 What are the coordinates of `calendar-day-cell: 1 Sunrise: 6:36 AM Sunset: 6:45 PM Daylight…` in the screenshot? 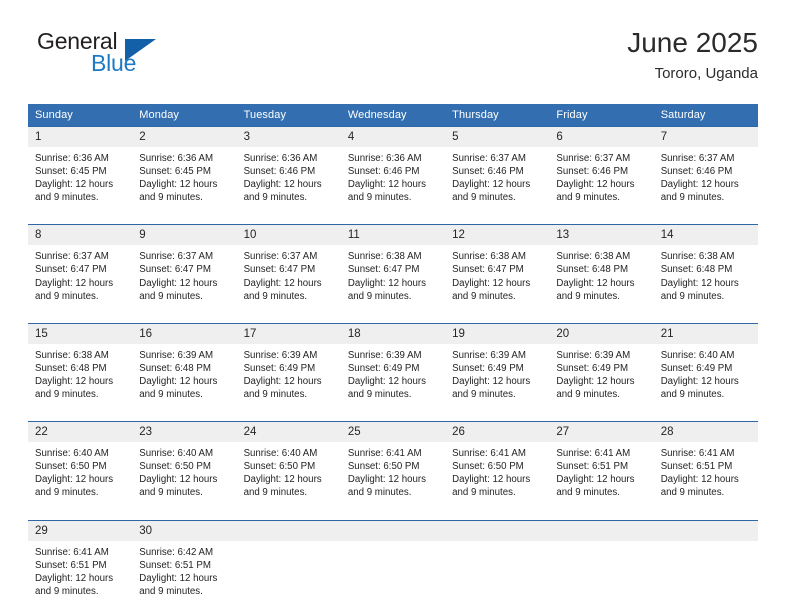 It's located at (80, 168).